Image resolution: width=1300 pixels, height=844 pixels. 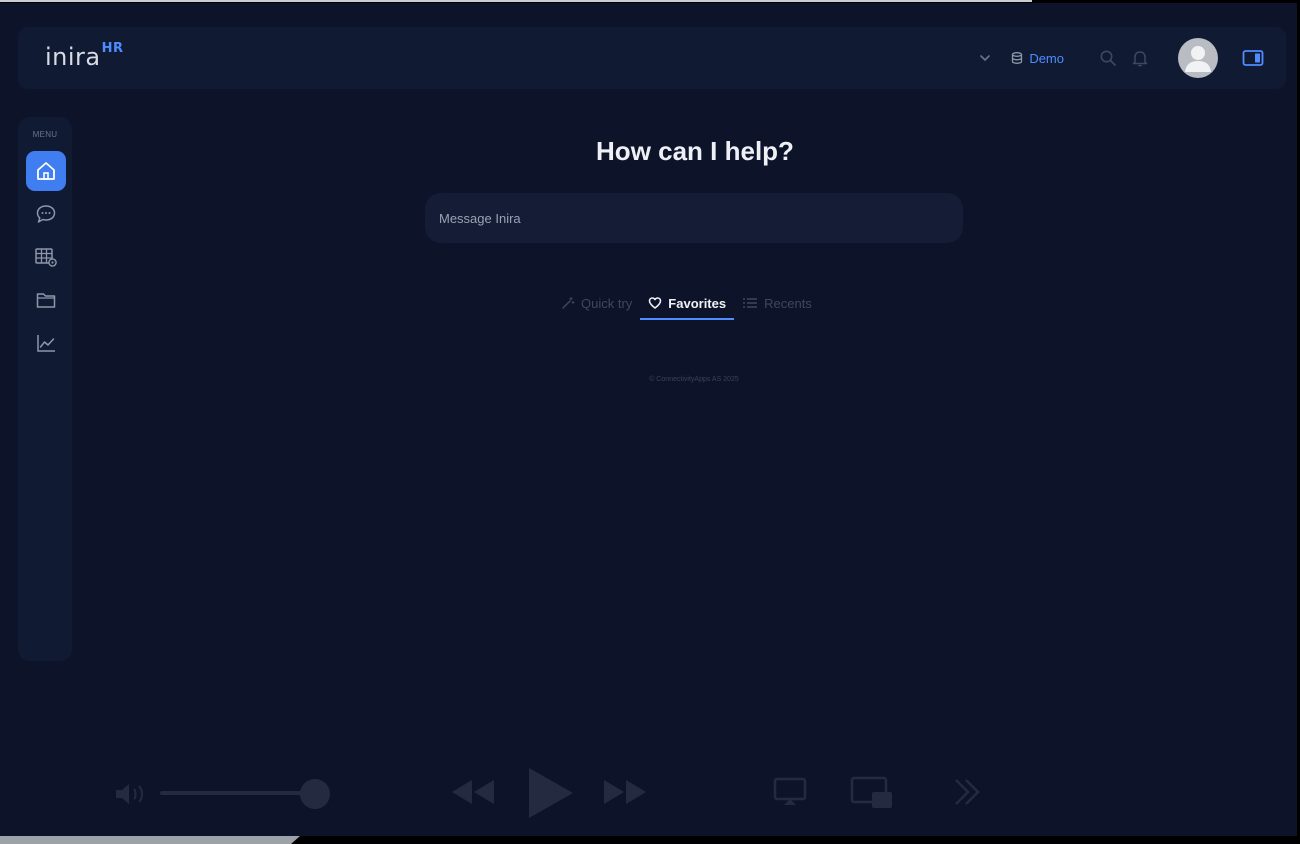 I want to click on list-icon, so click(x=750, y=303).